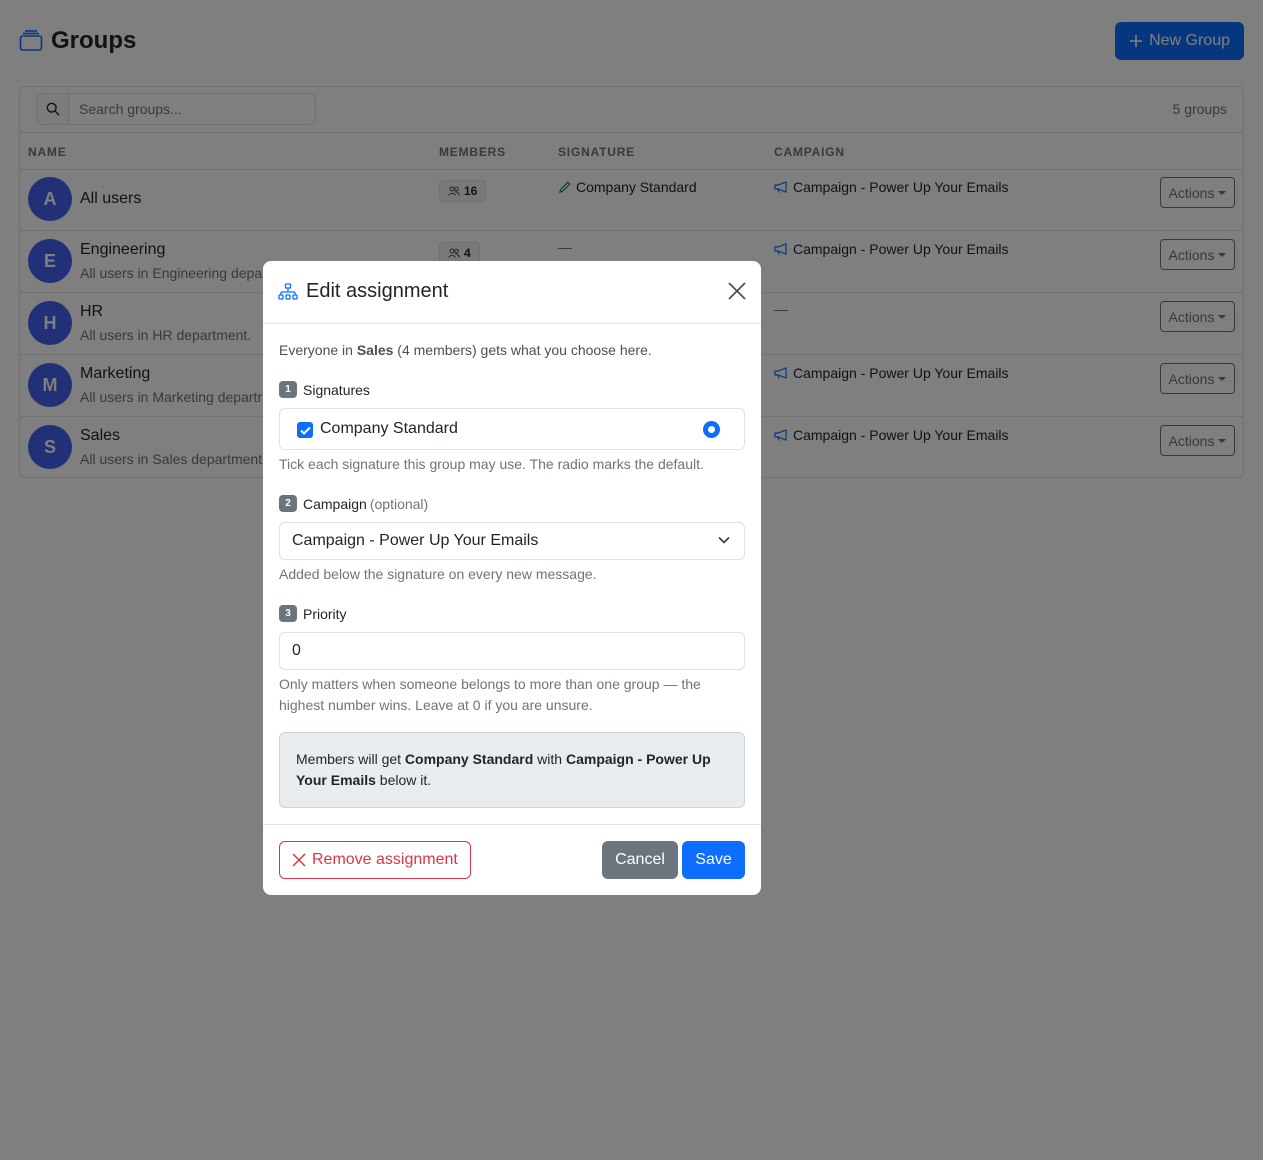 Image resolution: width=1263 pixels, height=1160 pixels. Describe the element at coordinates (549, 759) in the screenshot. I see `summary-text: with` at that location.